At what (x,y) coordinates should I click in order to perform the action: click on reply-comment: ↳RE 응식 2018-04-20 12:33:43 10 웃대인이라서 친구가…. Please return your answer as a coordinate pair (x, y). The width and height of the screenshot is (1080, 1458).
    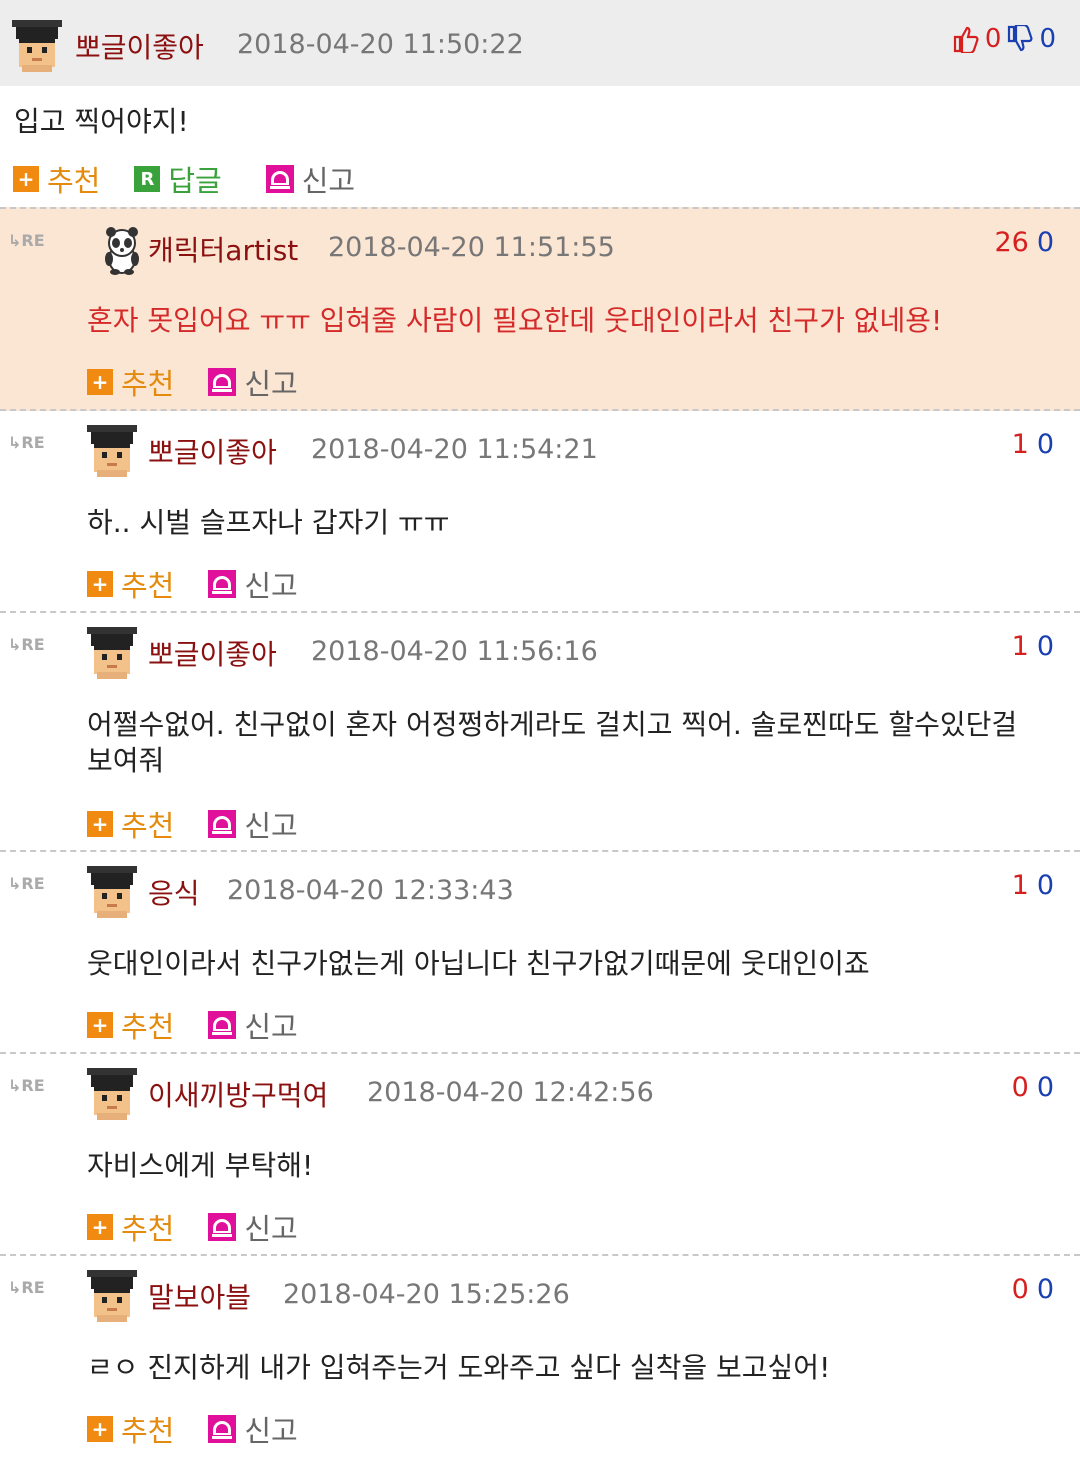
    Looking at the image, I should click on (540, 952).